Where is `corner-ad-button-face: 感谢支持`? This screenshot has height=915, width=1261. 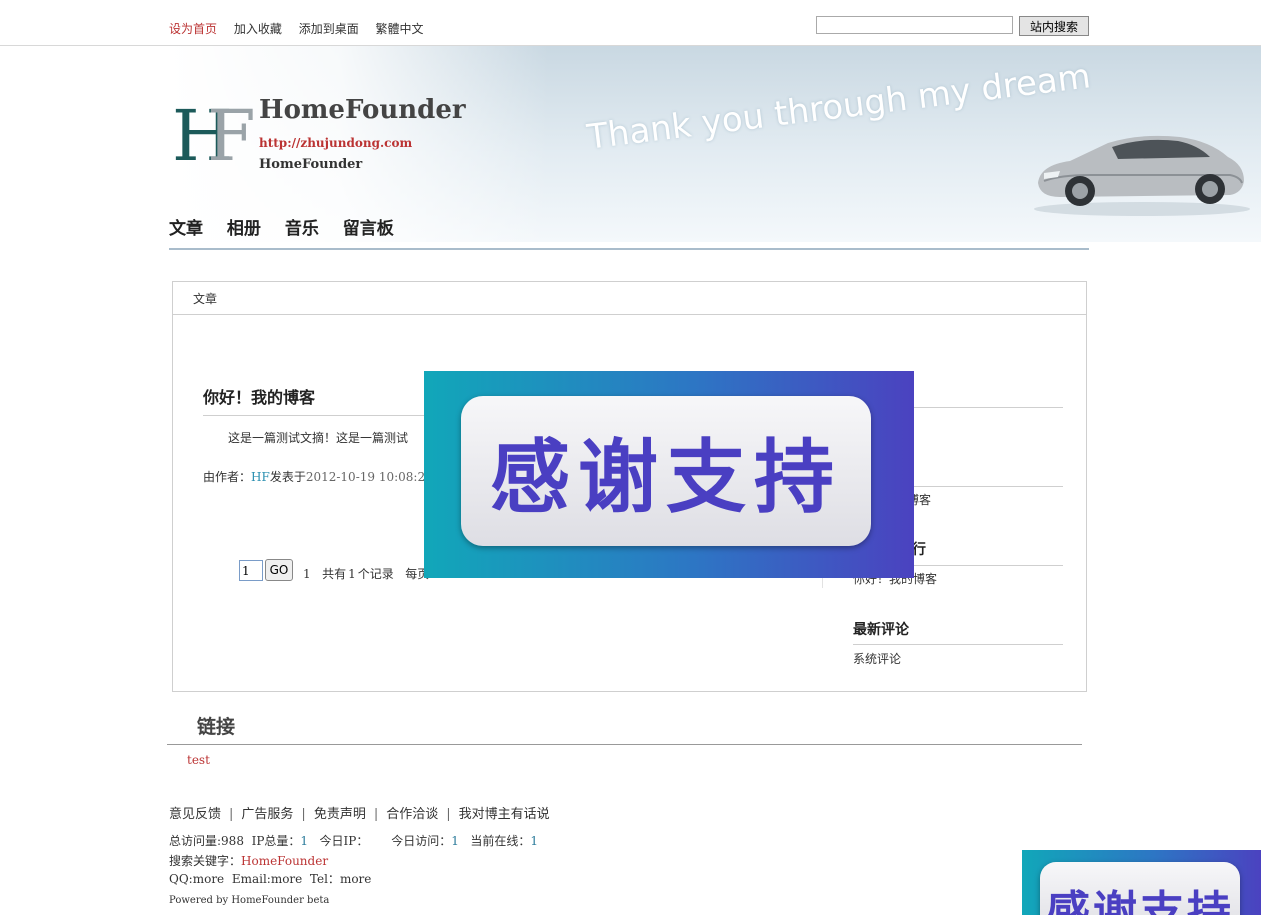 corner-ad-button-face: 感谢支持 is located at coordinates (1140, 888).